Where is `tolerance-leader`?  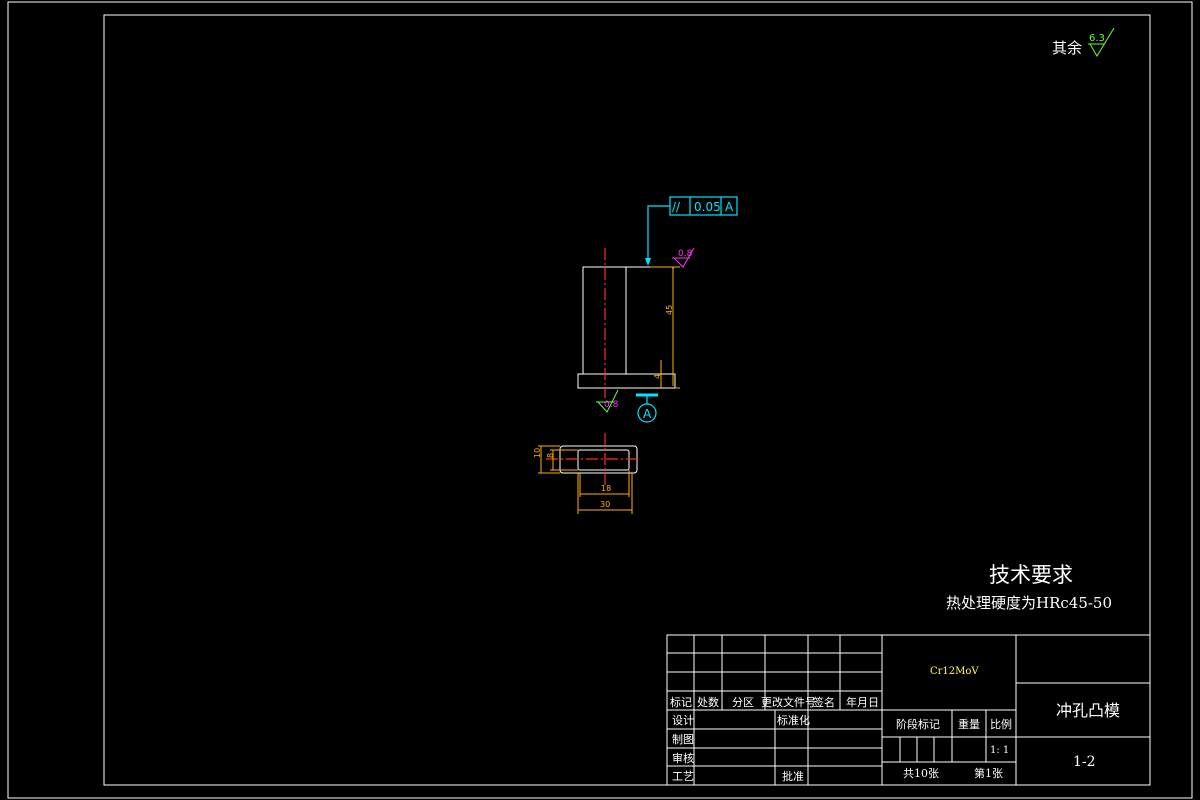 tolerance-leader is located at coordinates (658, 233).